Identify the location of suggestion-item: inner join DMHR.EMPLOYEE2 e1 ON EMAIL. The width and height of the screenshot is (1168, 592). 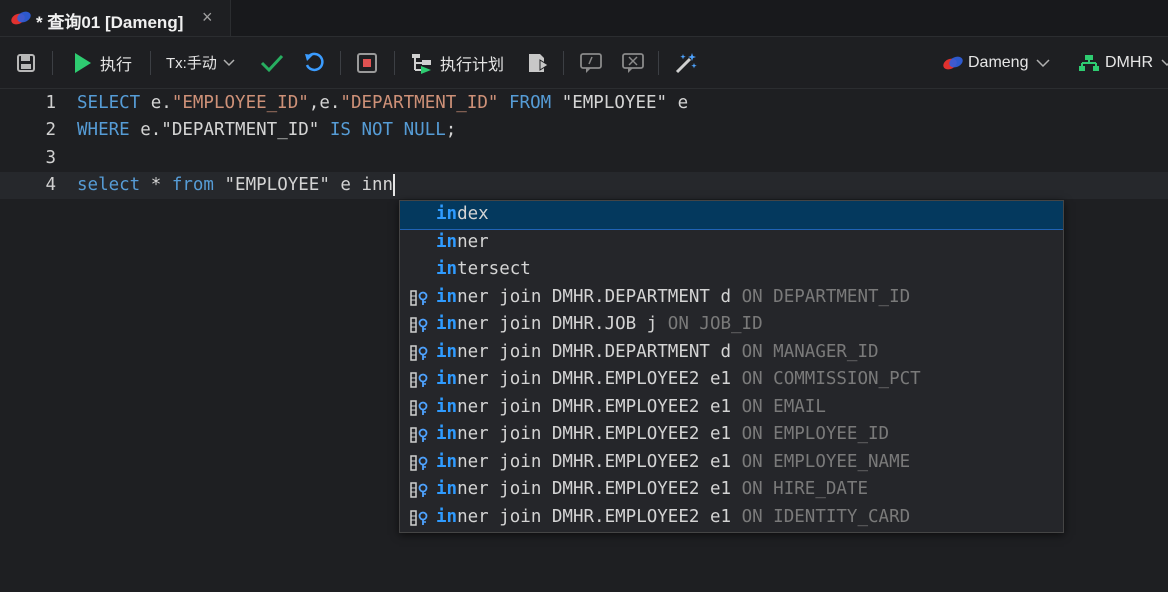
(731, 408).